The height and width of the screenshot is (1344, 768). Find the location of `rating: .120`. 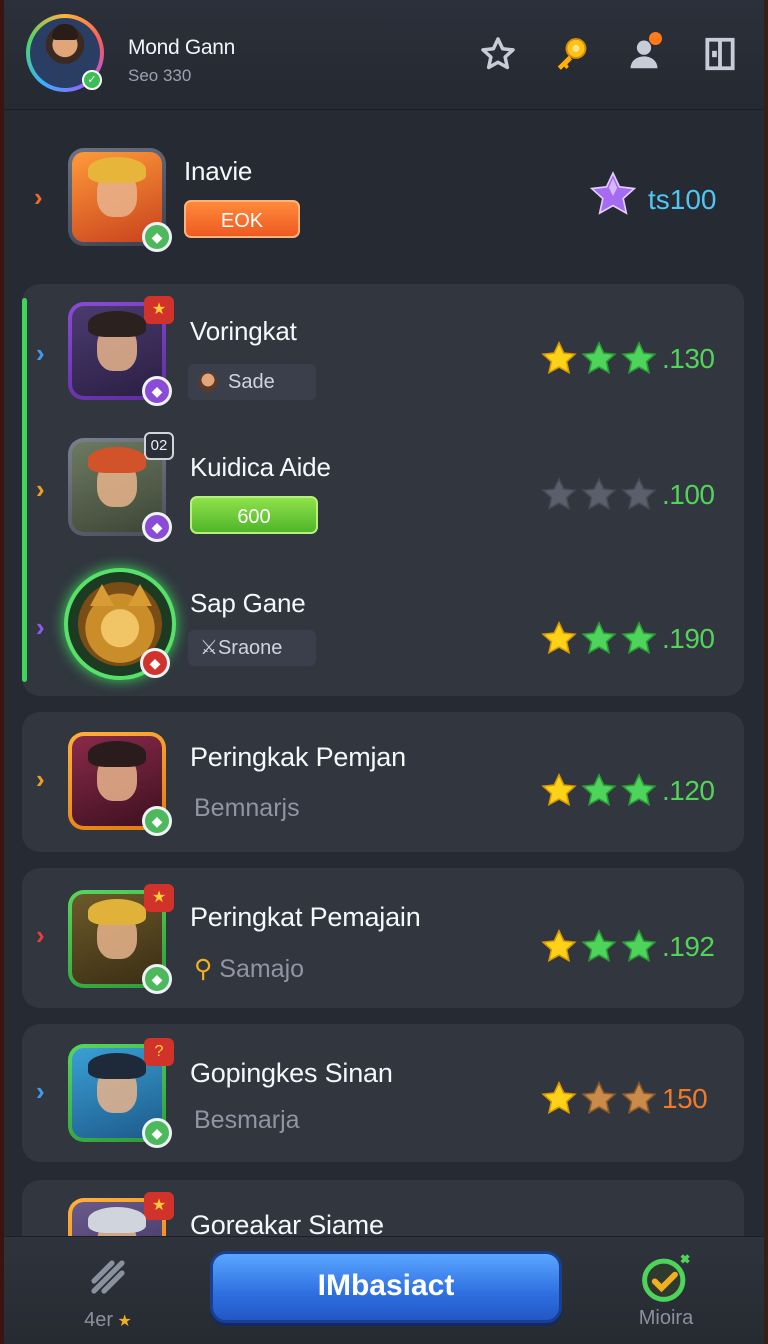

rating: .120 is located at coordinates (627, 791).